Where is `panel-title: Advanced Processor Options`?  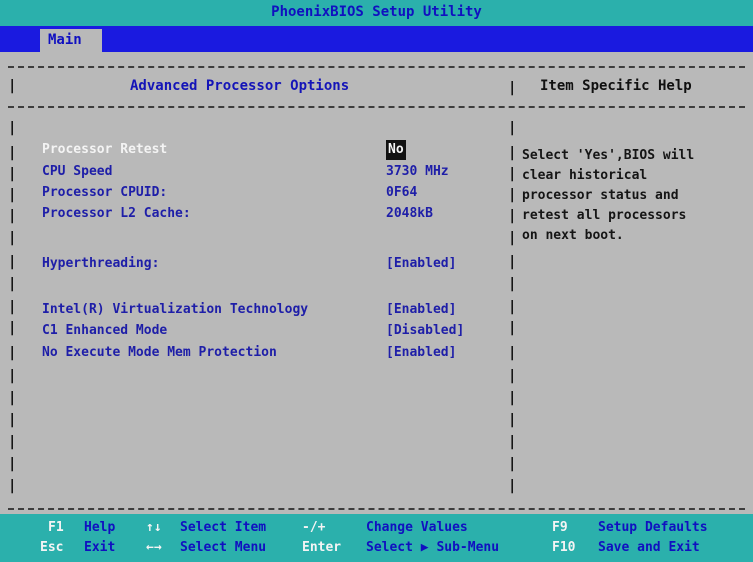
panel-title: Advanced Processor Options is located at coordinates (240, 86).